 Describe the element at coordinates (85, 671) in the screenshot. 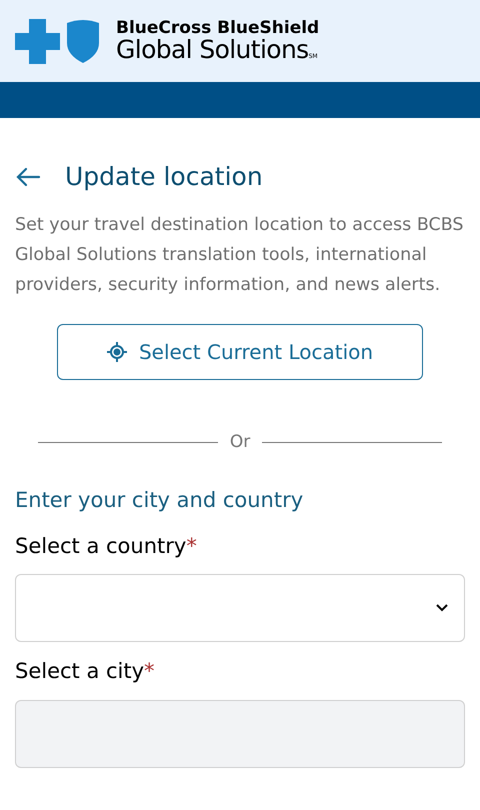

I see `field-label: Select a city*` at that location.